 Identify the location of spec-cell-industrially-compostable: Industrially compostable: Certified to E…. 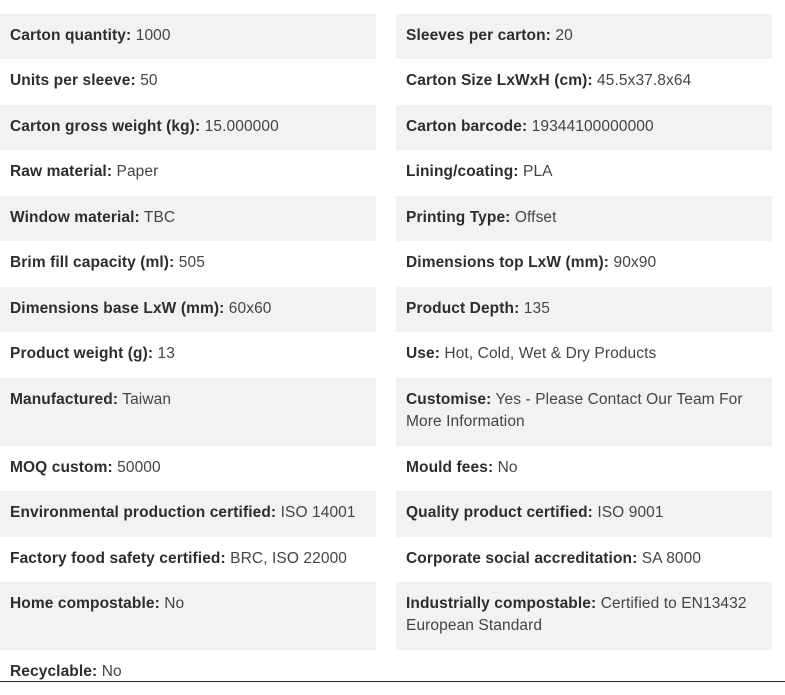
(584, 616).